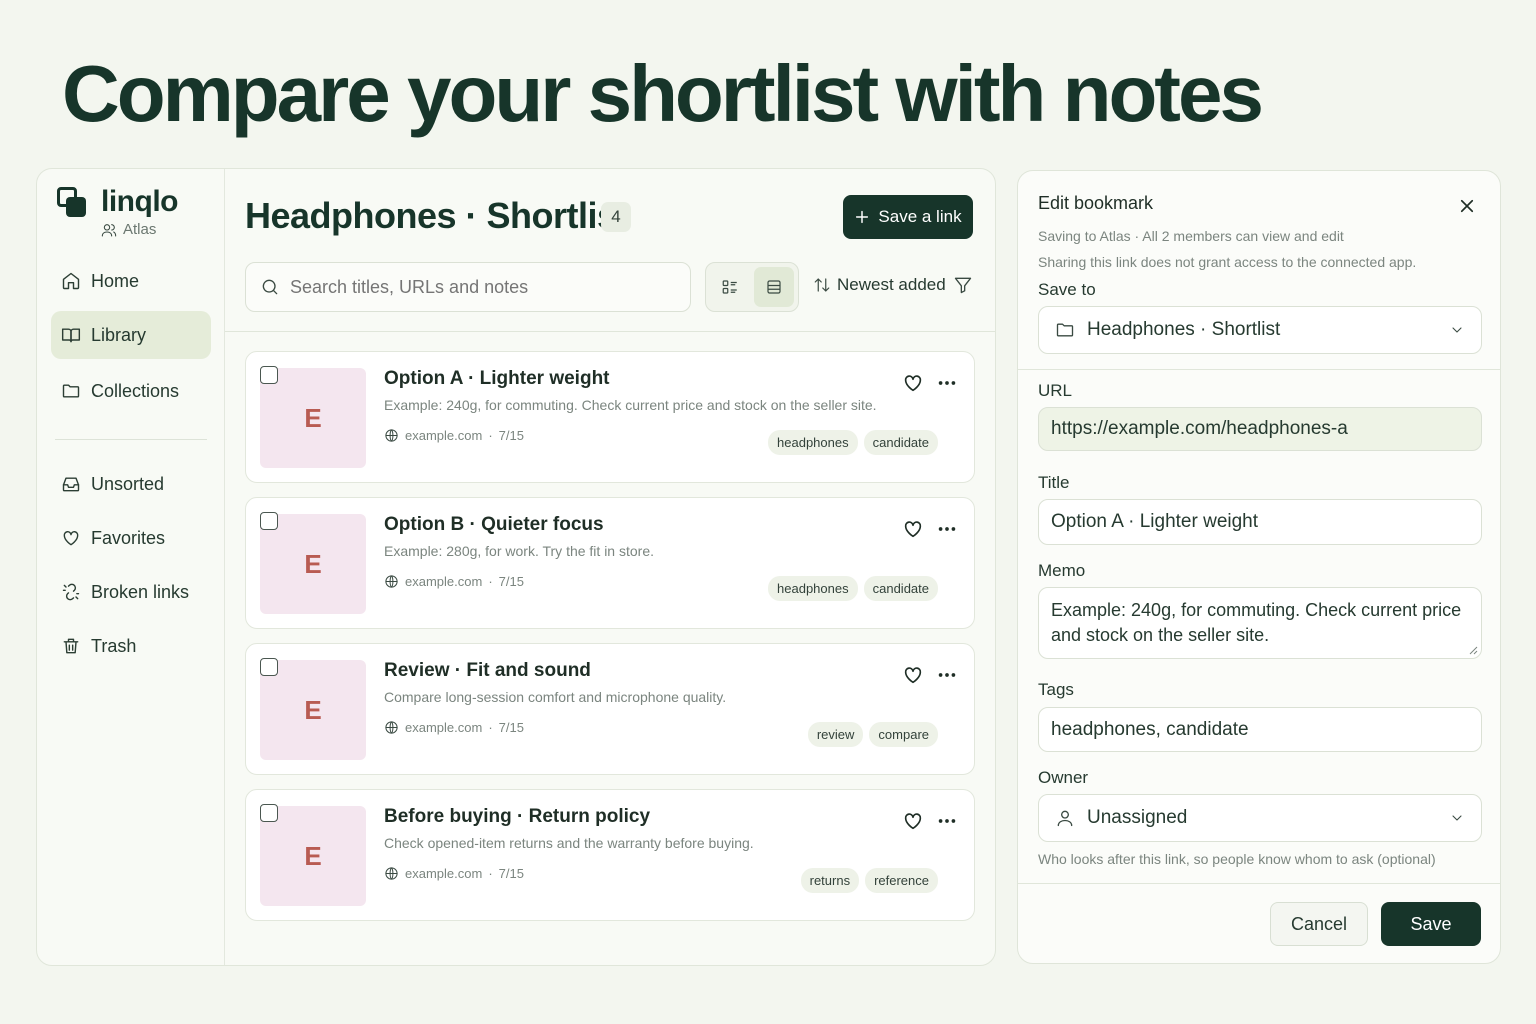 The height and width of the screenshot is (1024, 1536). Describe the element at coordinates (487, 671) in the screenshot. I see `card-title: Review · Fit and sound` at that location.